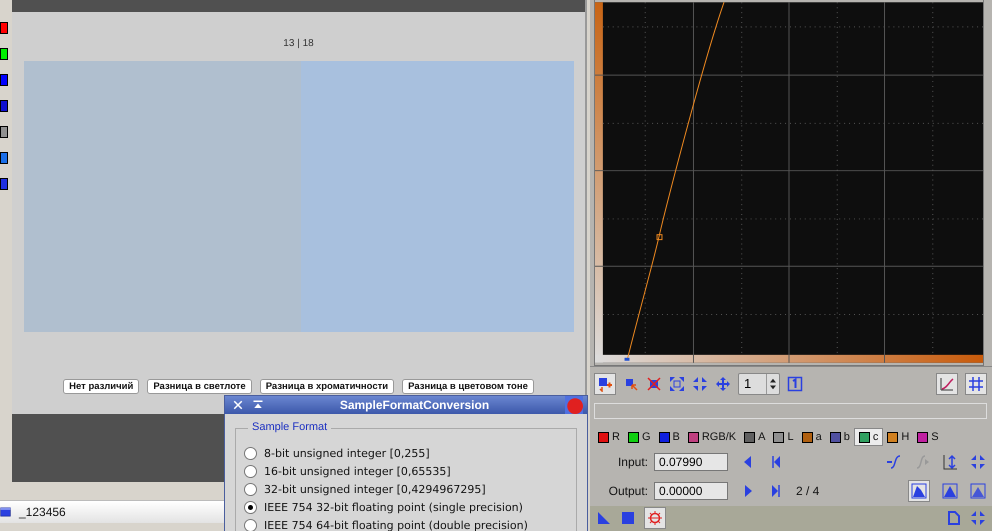 The width and height of the screenshot is (992, 531). I want to click on value-field: 0.00000, so click(691, 491).